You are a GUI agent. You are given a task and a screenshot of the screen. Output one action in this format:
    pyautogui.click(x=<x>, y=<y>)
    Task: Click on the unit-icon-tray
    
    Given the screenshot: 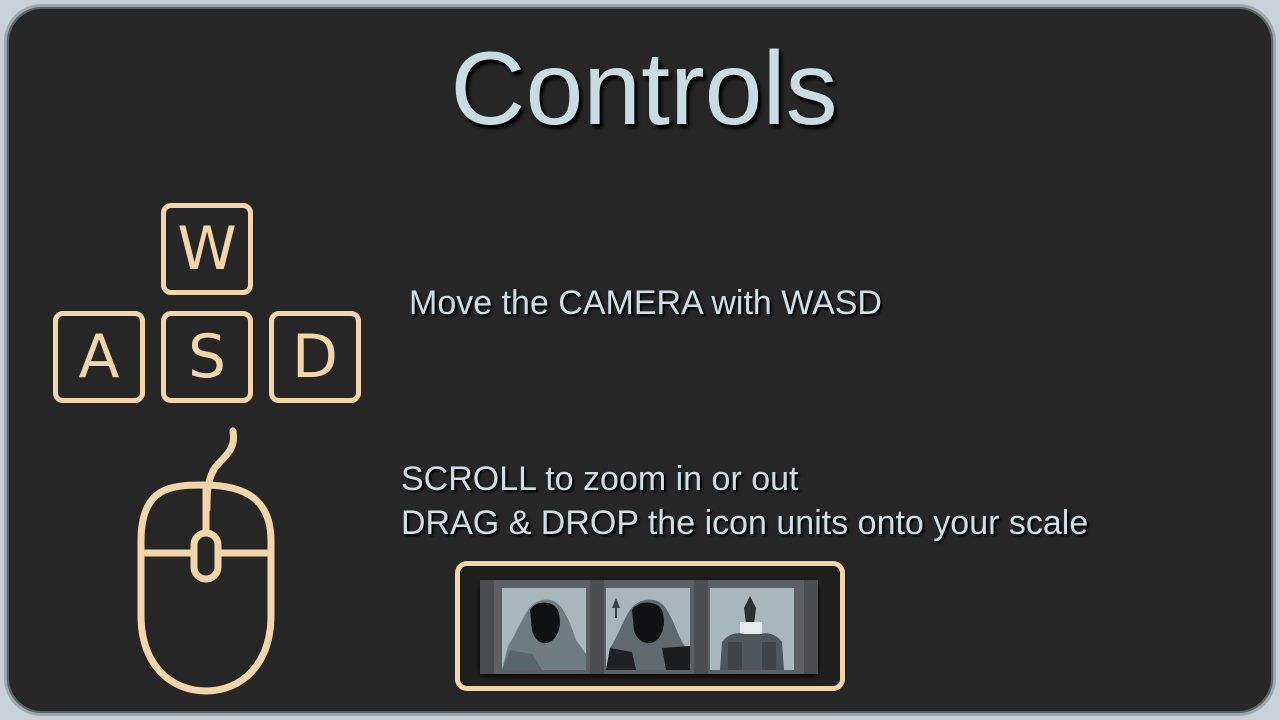 What is the action you would take?
    pyautogui.click(x=650, y=626)
    